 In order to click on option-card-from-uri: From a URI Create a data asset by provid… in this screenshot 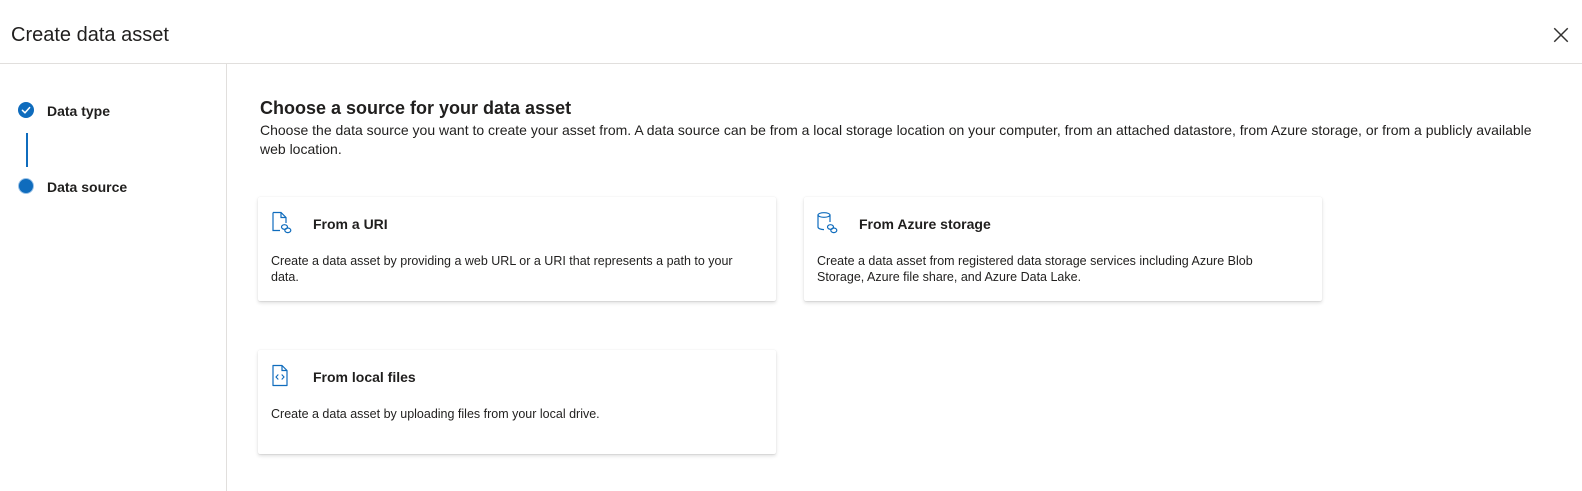, I will do `click(517, 249)`.